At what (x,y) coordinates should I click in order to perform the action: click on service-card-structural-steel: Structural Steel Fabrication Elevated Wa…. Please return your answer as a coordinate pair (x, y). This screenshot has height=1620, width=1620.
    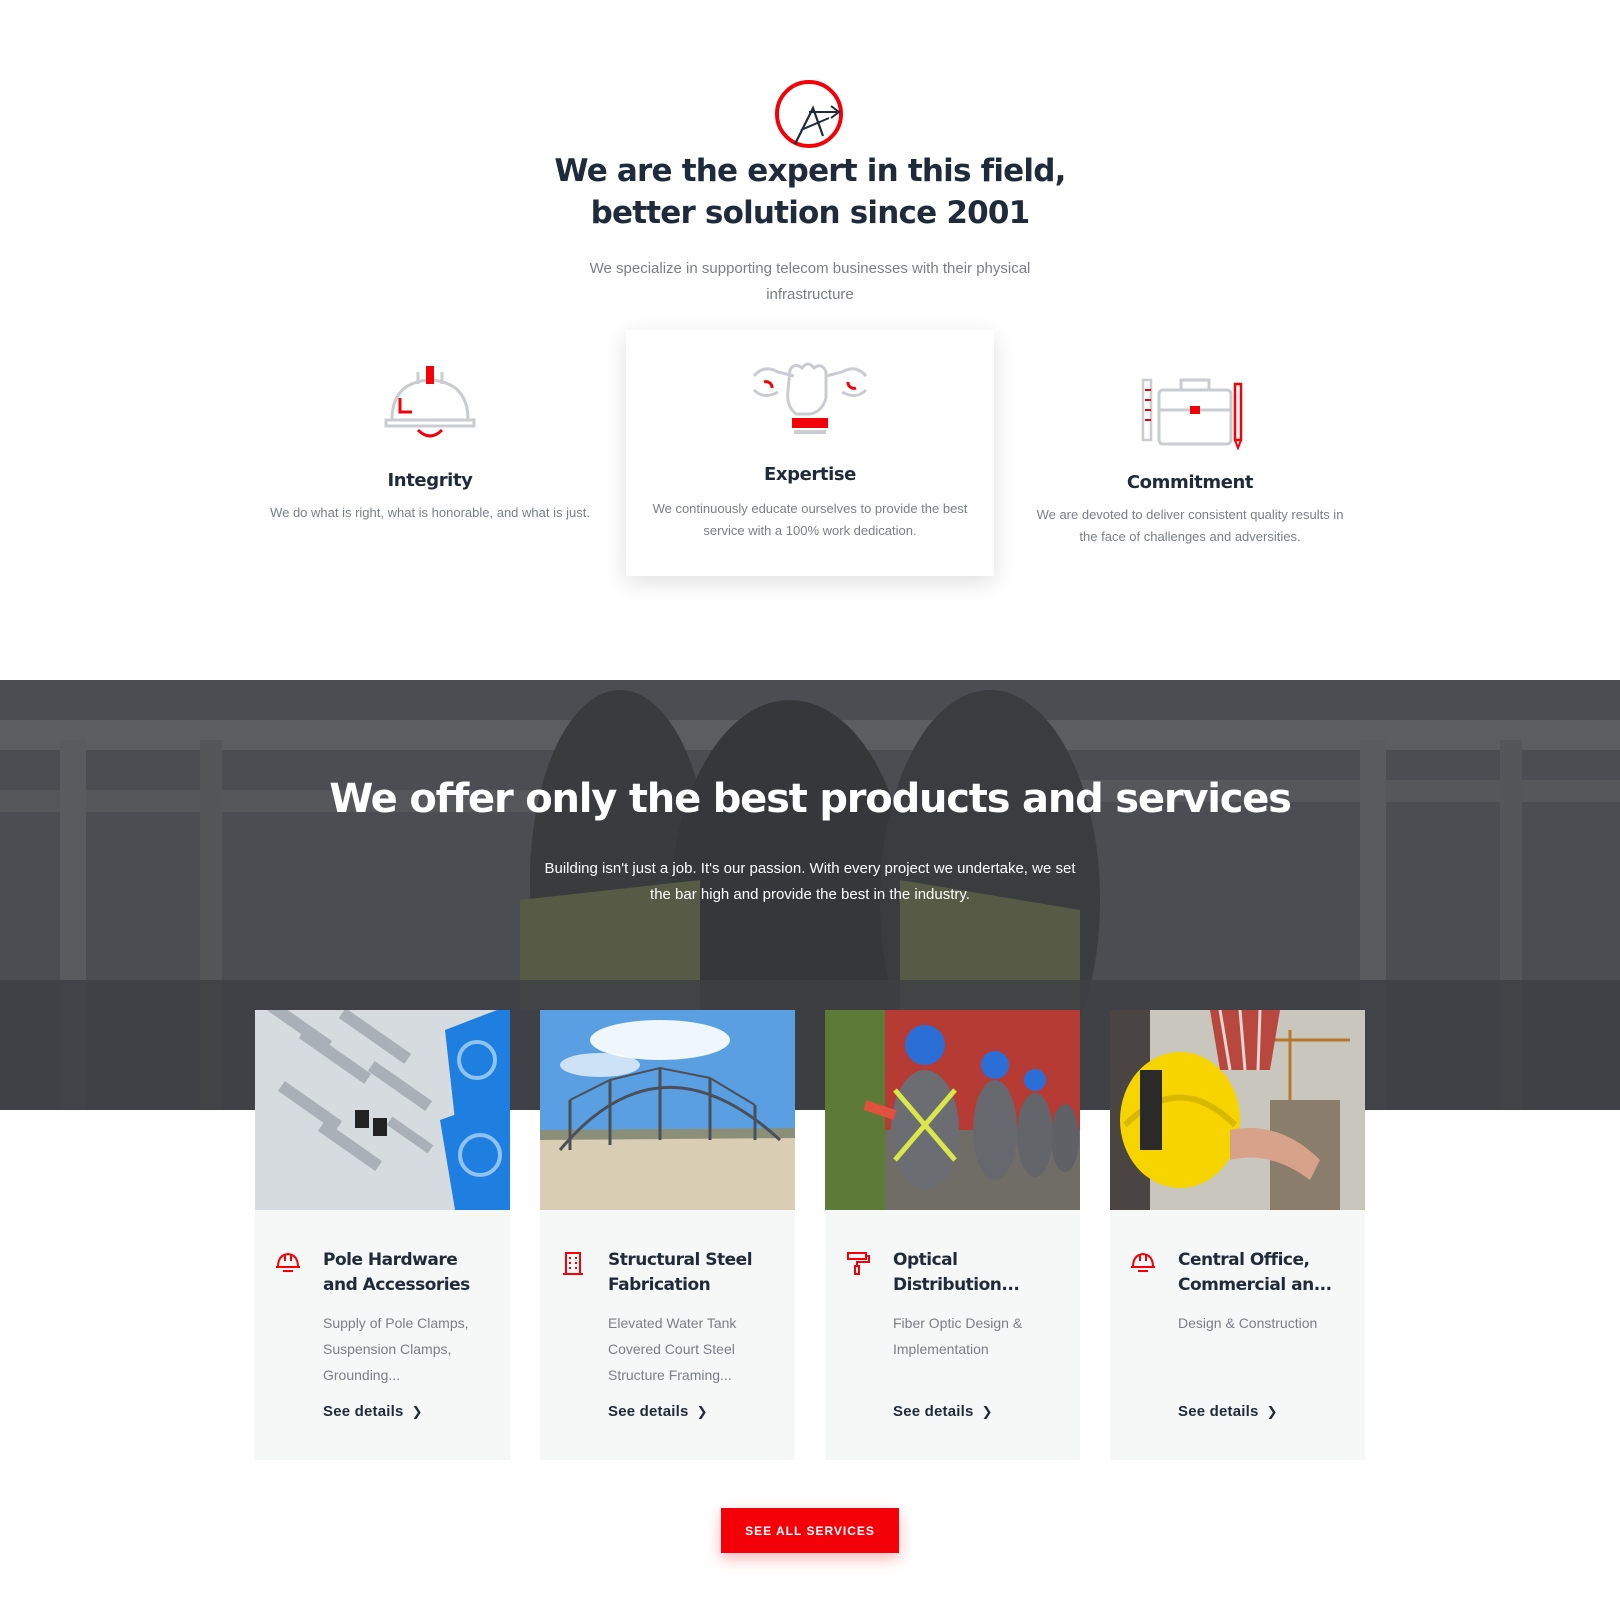
    Looking at the image, I should click on (667, 1235).